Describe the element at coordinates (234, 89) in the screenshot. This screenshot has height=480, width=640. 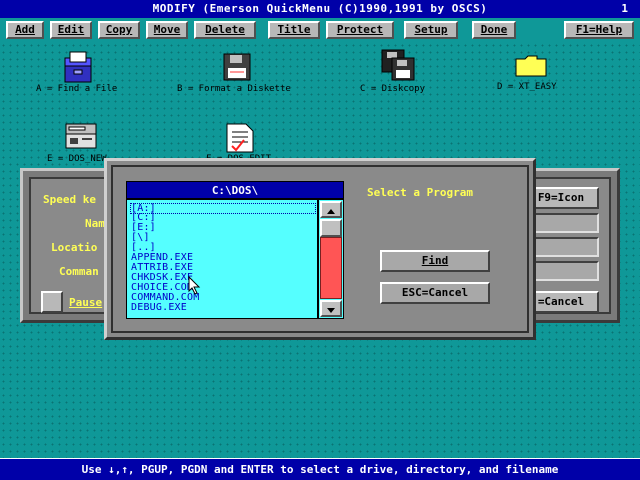
I see `icon-label-b: B = Format a Diskette` at that location.